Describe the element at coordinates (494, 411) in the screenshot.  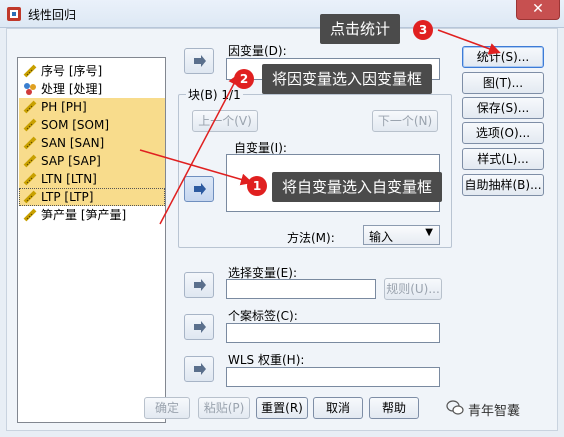
I see `watermark-text: 青年智囊` at that location.